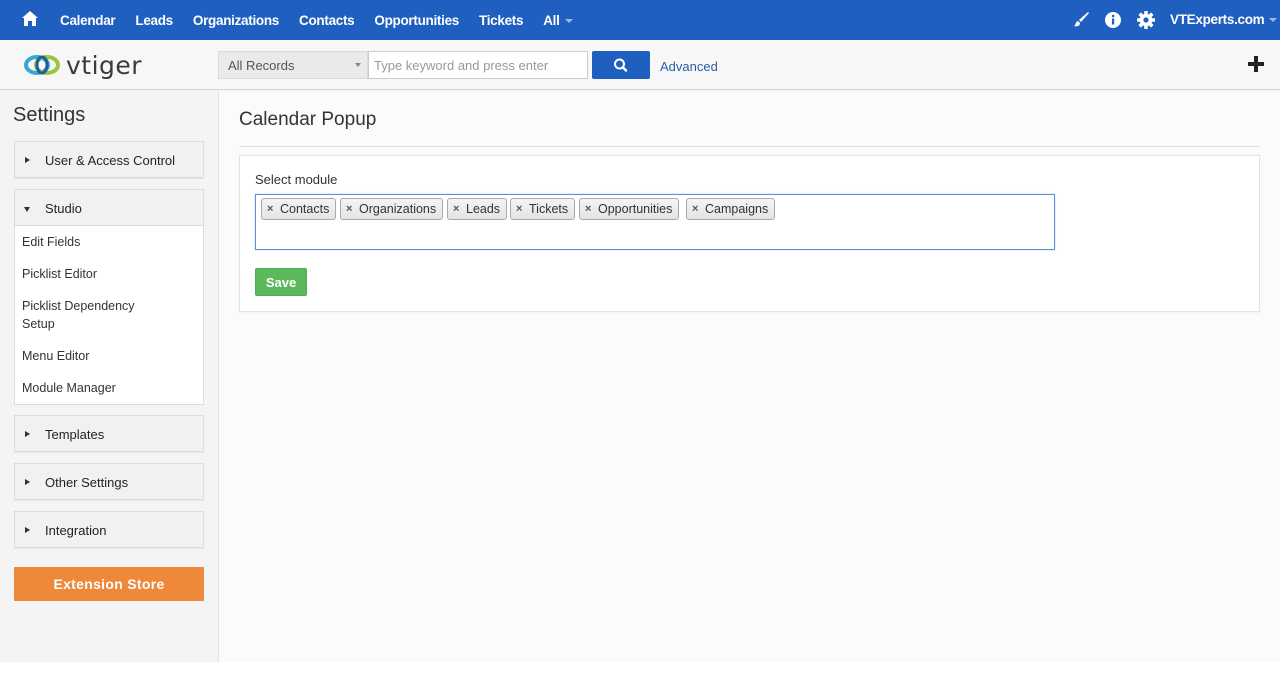  I want to click on module-chip-contacts: × Contacts, so click(299, 209).